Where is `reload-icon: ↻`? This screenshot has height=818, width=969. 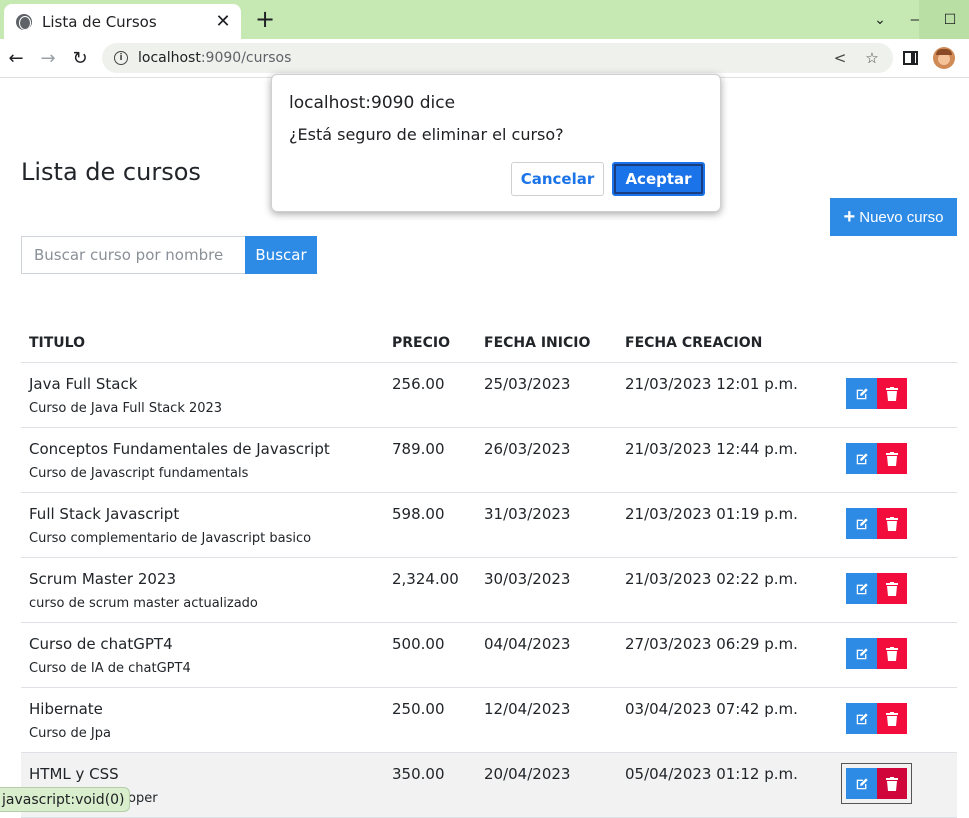 reload-icon: ↻ is located at coordinates (80, 58).